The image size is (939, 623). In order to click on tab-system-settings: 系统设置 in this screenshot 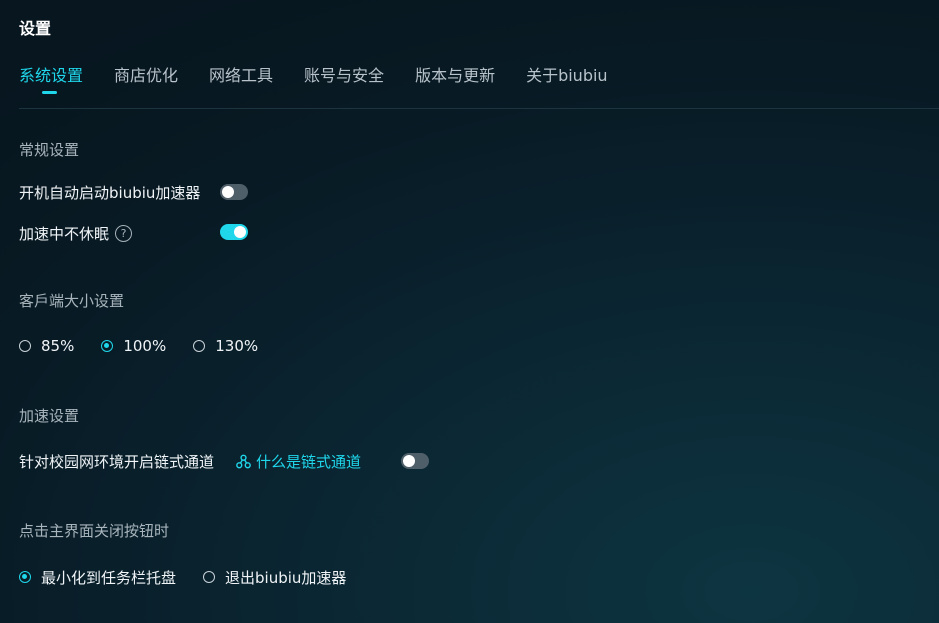, I will do `click(51, 81)`.